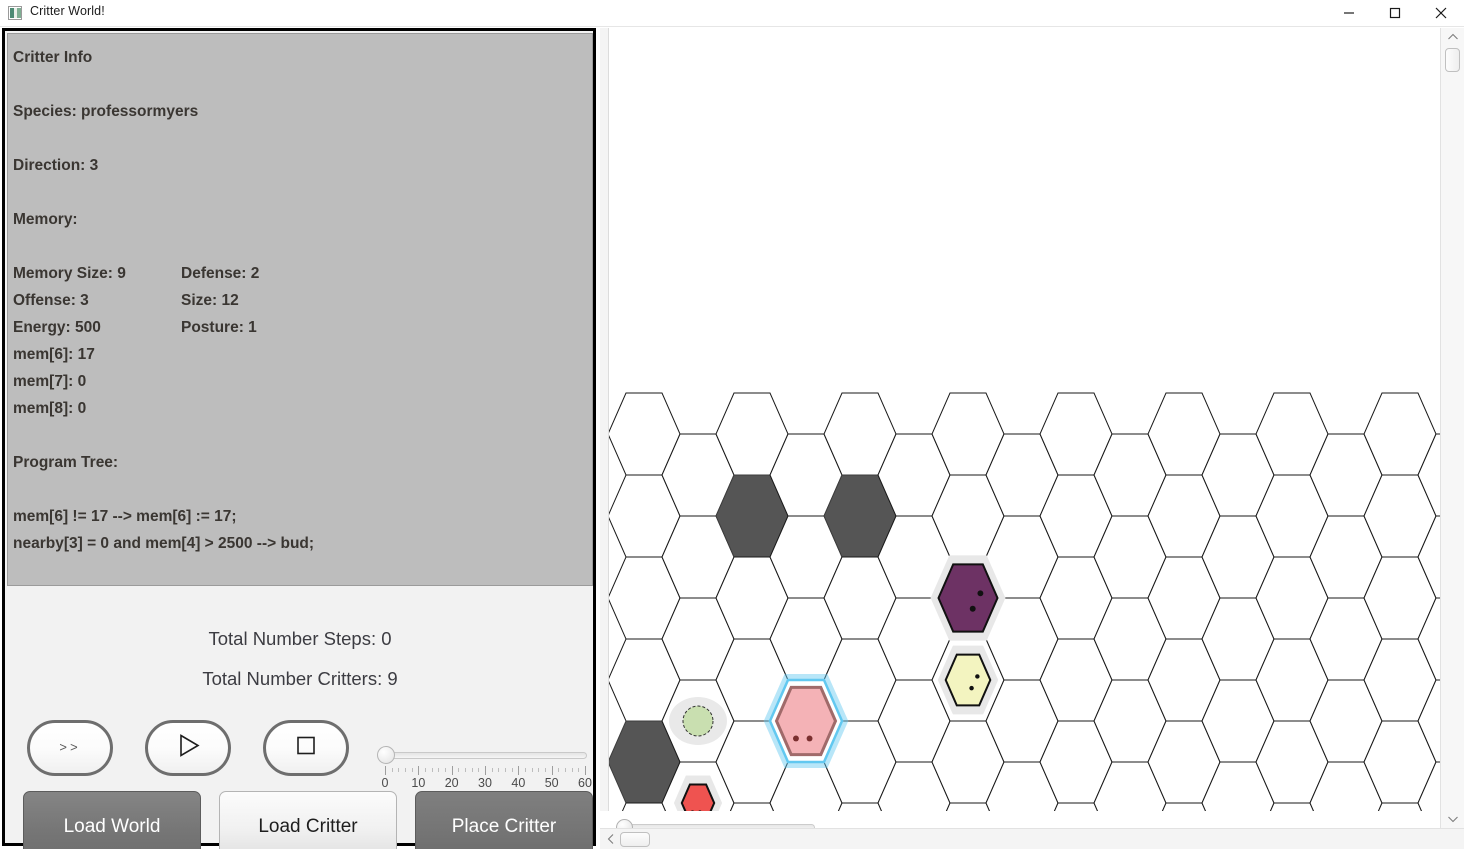 This screenshot has height=849, width=1464. Describe the element at coordinates (125, 516) in the screenshot. I see `info-program-line: mem[6] != 17 --> mem[6] := 17;` at that location.